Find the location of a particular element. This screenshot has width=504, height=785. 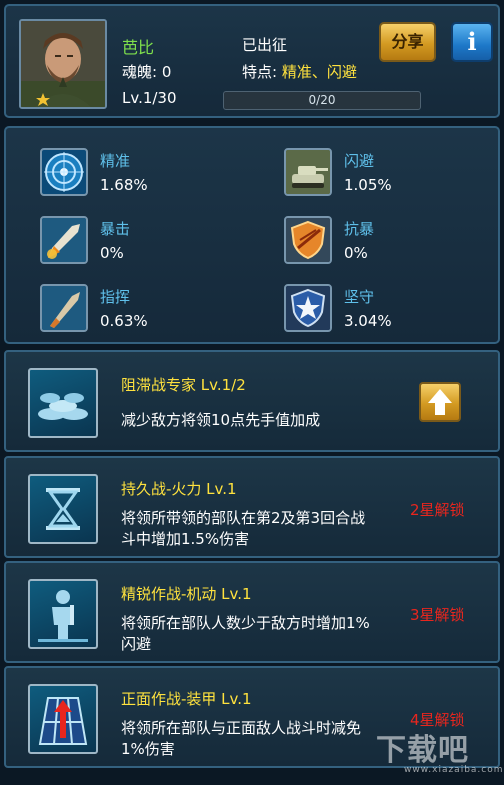

stat-name-critical: 暴击 is located at coordinates (115, 229).